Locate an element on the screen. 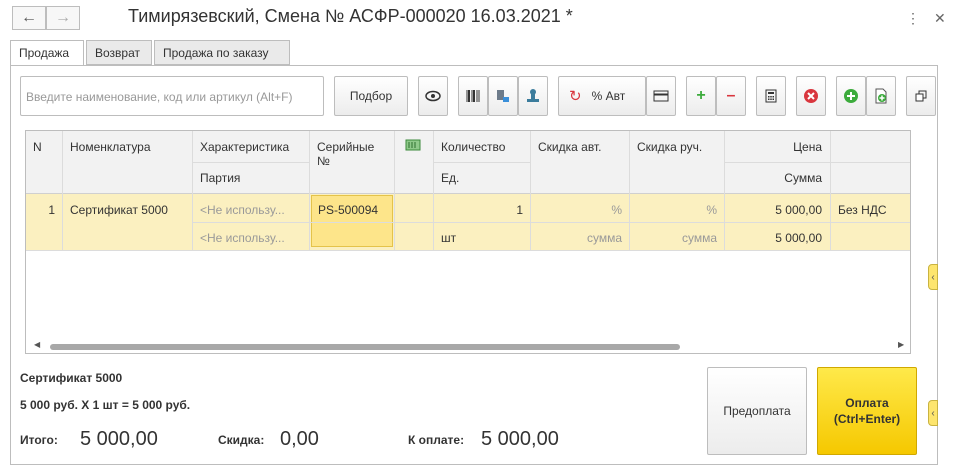 This screenshot has height=475, width=956. barcode-icon is located at coordinates (473, 96).